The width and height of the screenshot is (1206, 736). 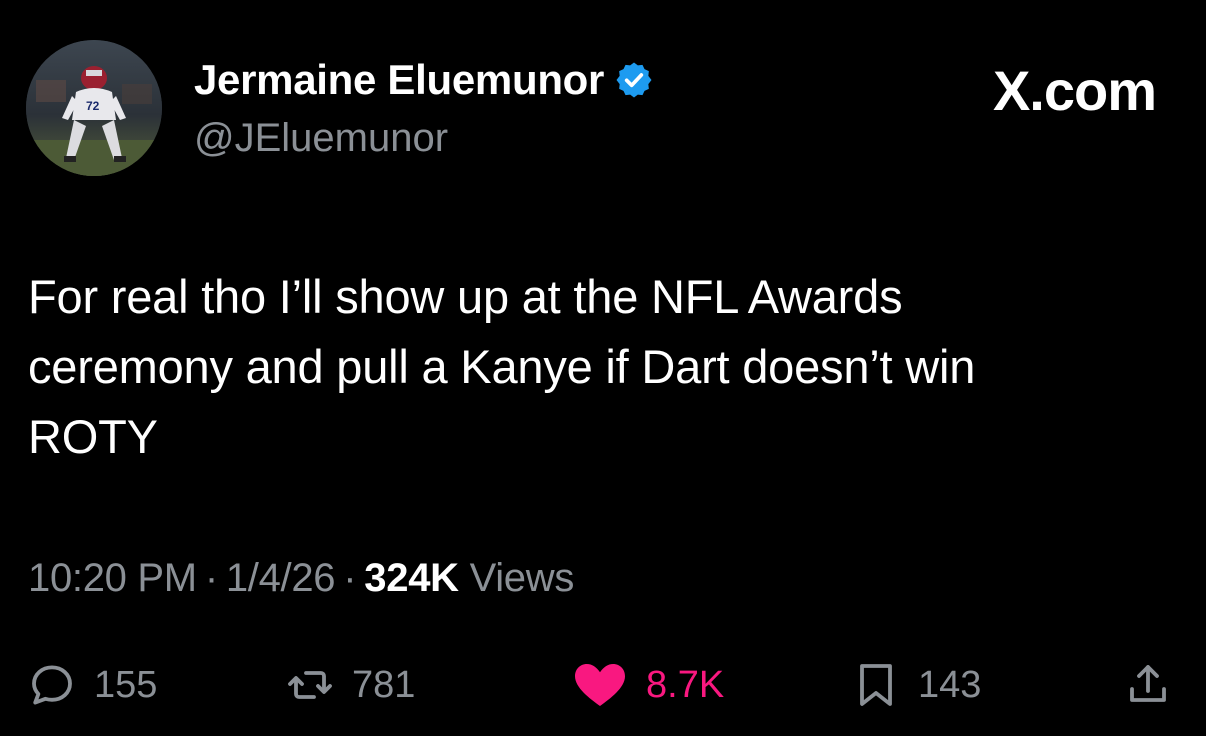 What do you see at coordinates (281, 578) in the screenshot?
I see `tweet-date: 1/4/26` at bounding box center [281, 578].